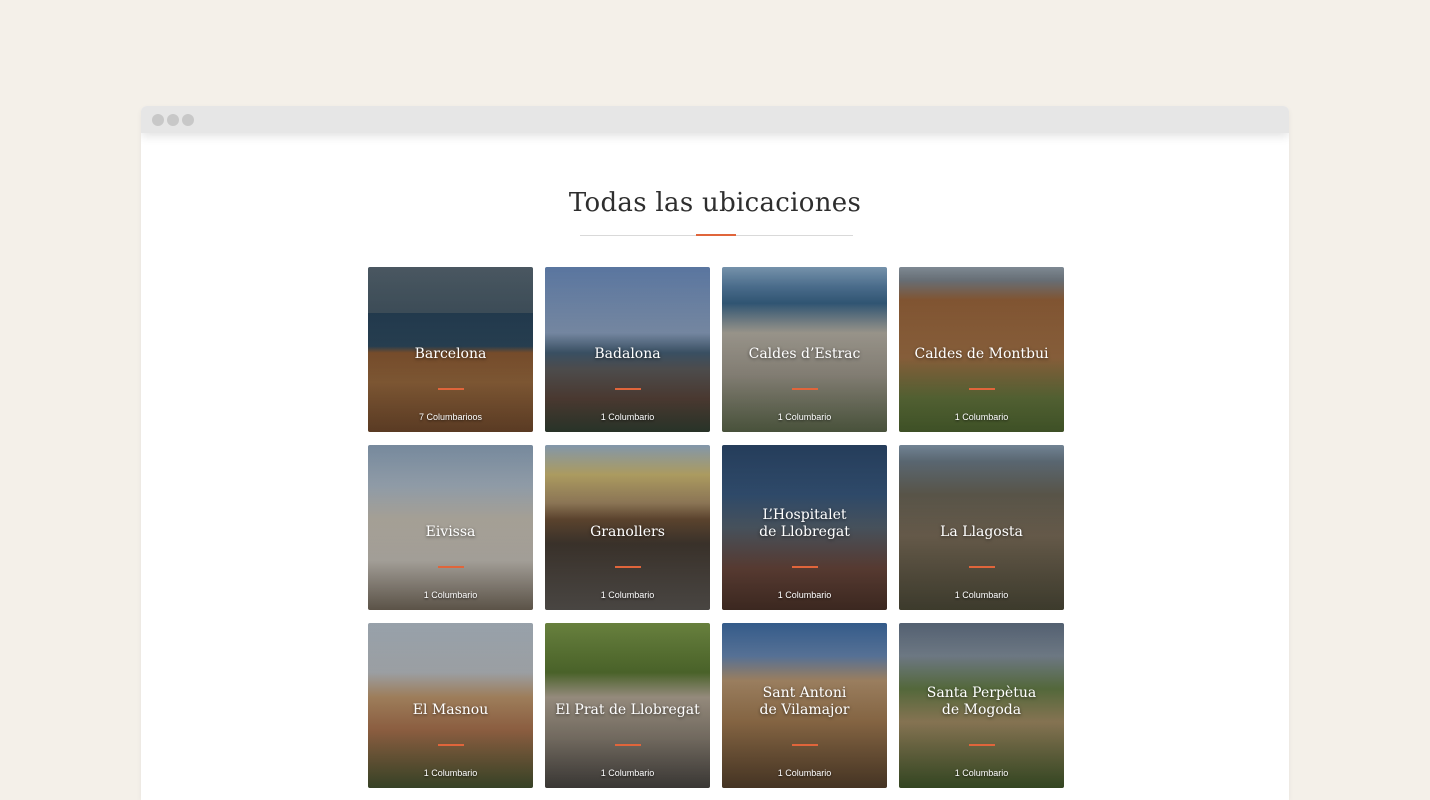 The image size is (1430, 800). I want to click on location-card-lhospitalet-de-llobregat: L’Hospitalet de Llobregat 1 Columbario, so click(804, 527).